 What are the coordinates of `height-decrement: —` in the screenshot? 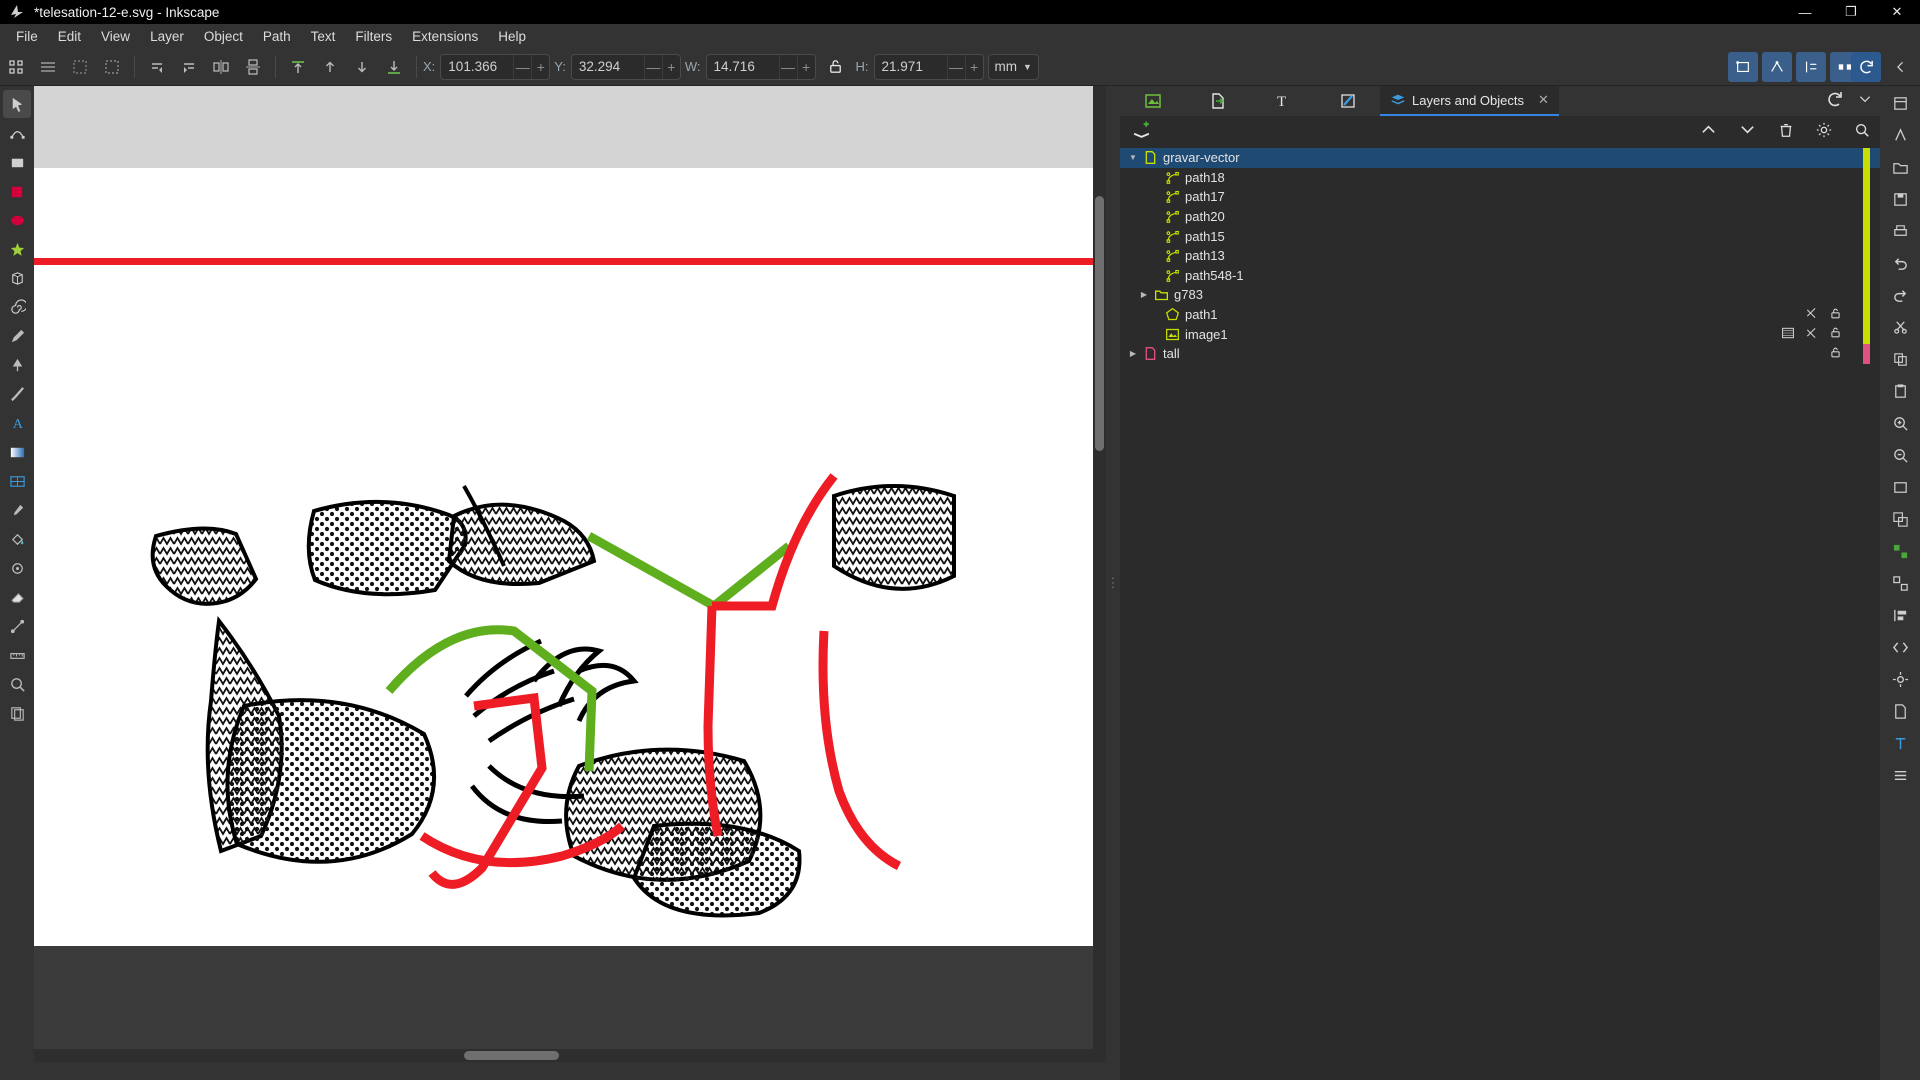 It's located at (955, 66).